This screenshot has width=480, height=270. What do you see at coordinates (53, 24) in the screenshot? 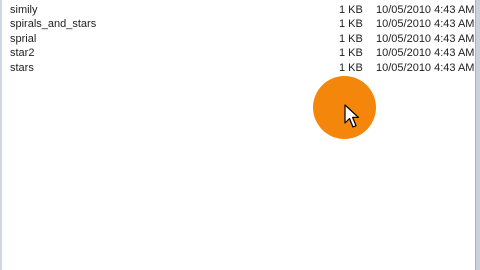
I see `file-name: spirals_and_stars` at bounding box center [53, 24].